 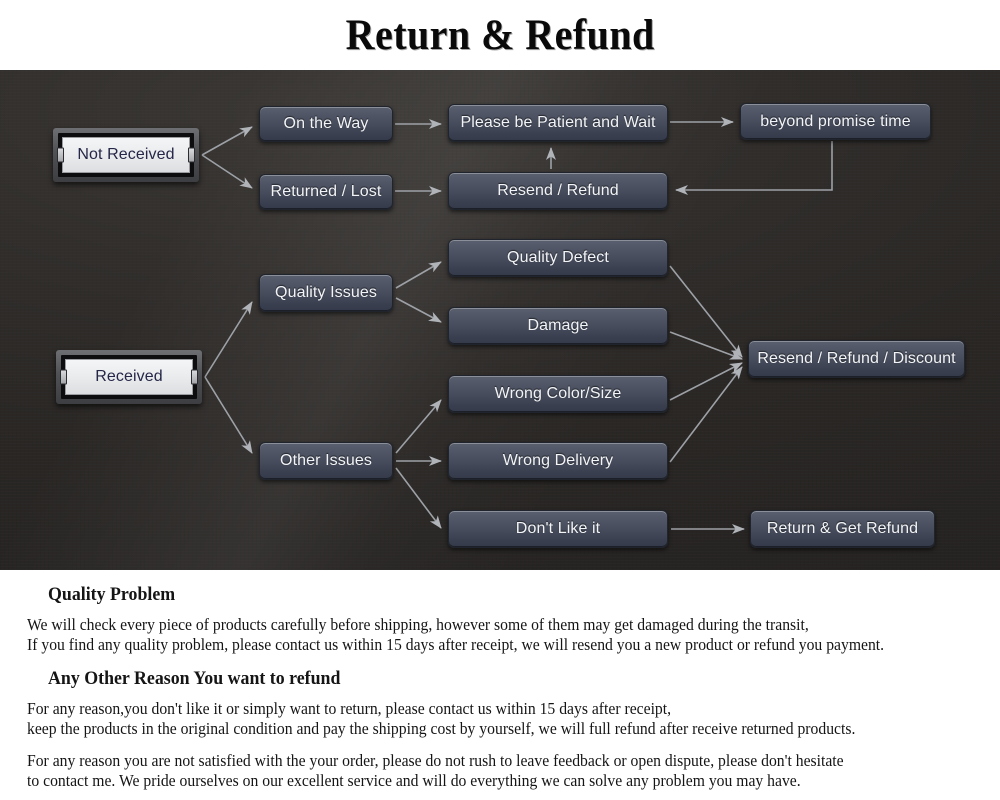 I want to click on bezel-inner-frame: Not Received, so click(x=126, y=155).